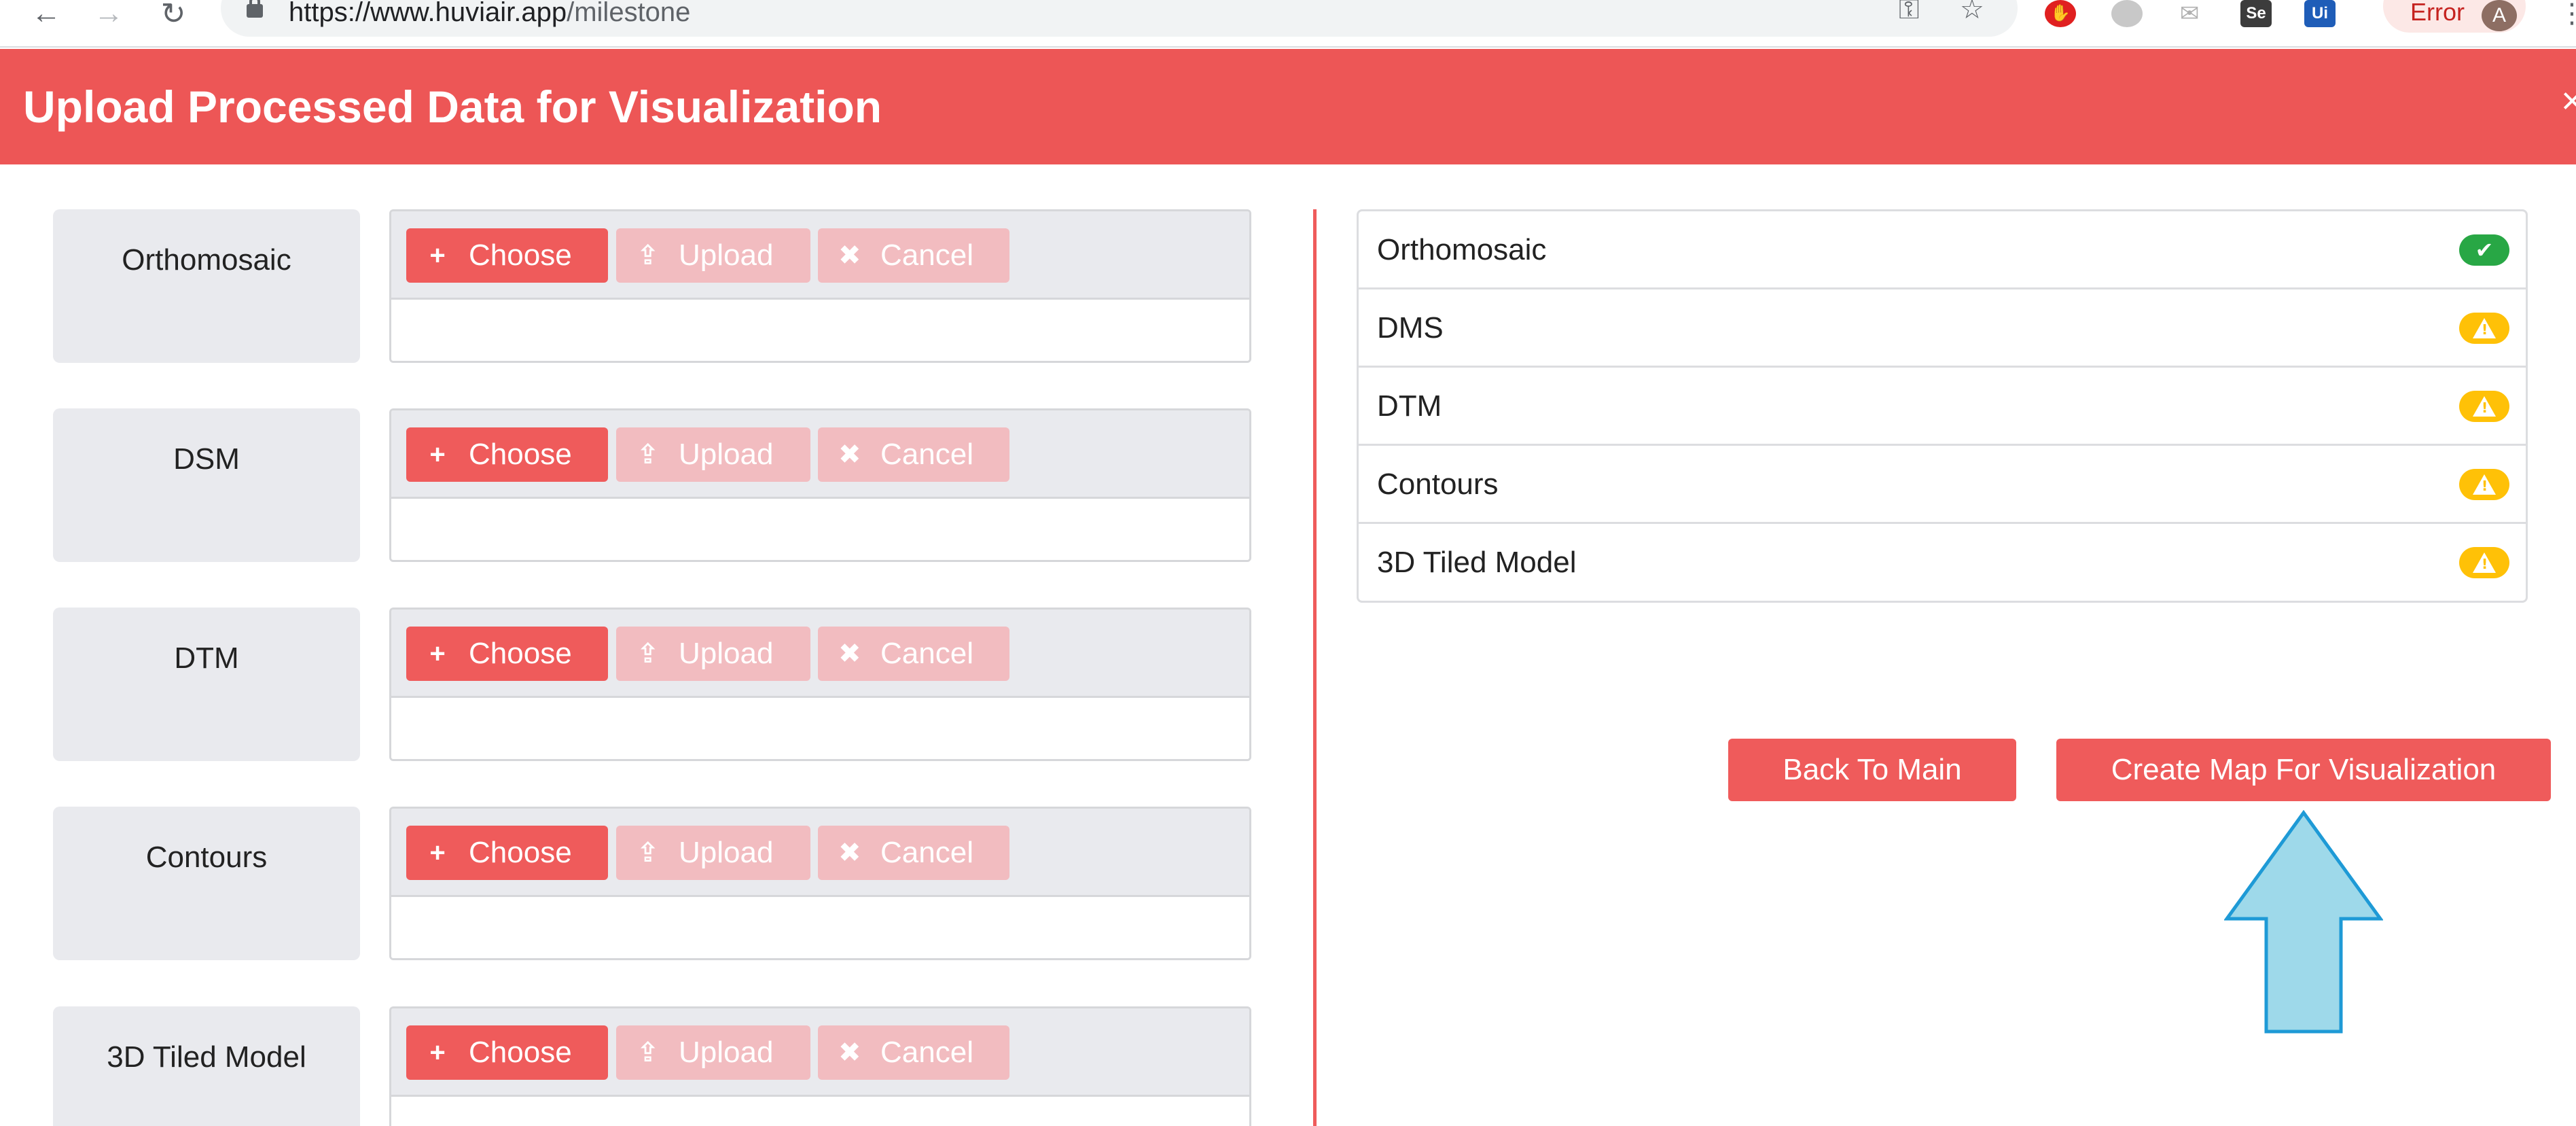 Image resolution: width=2576 pixels, height=1126 pixels. Describe the element at coordinates (1943, 485) in the screenshot. I see `status-item-contours: Contours` at that location.